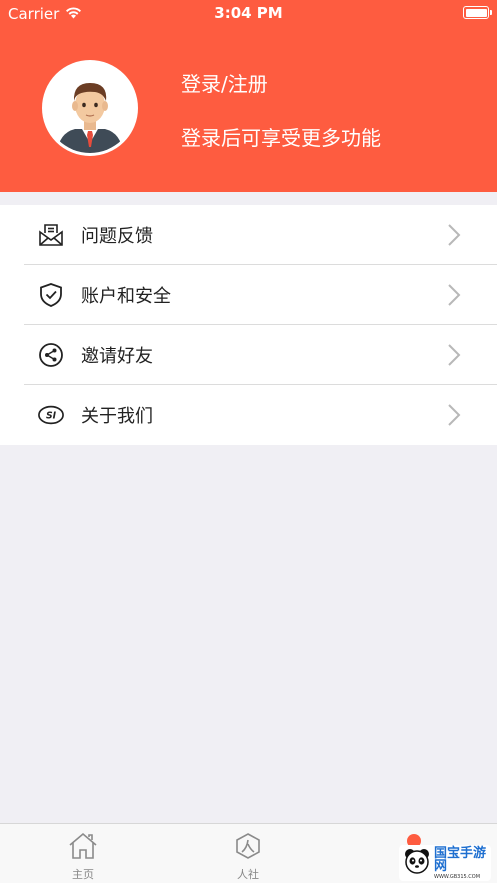 The height and width of the screenshot is (883, 497). I want to click on tab-label: 主页, so click(83, 874).